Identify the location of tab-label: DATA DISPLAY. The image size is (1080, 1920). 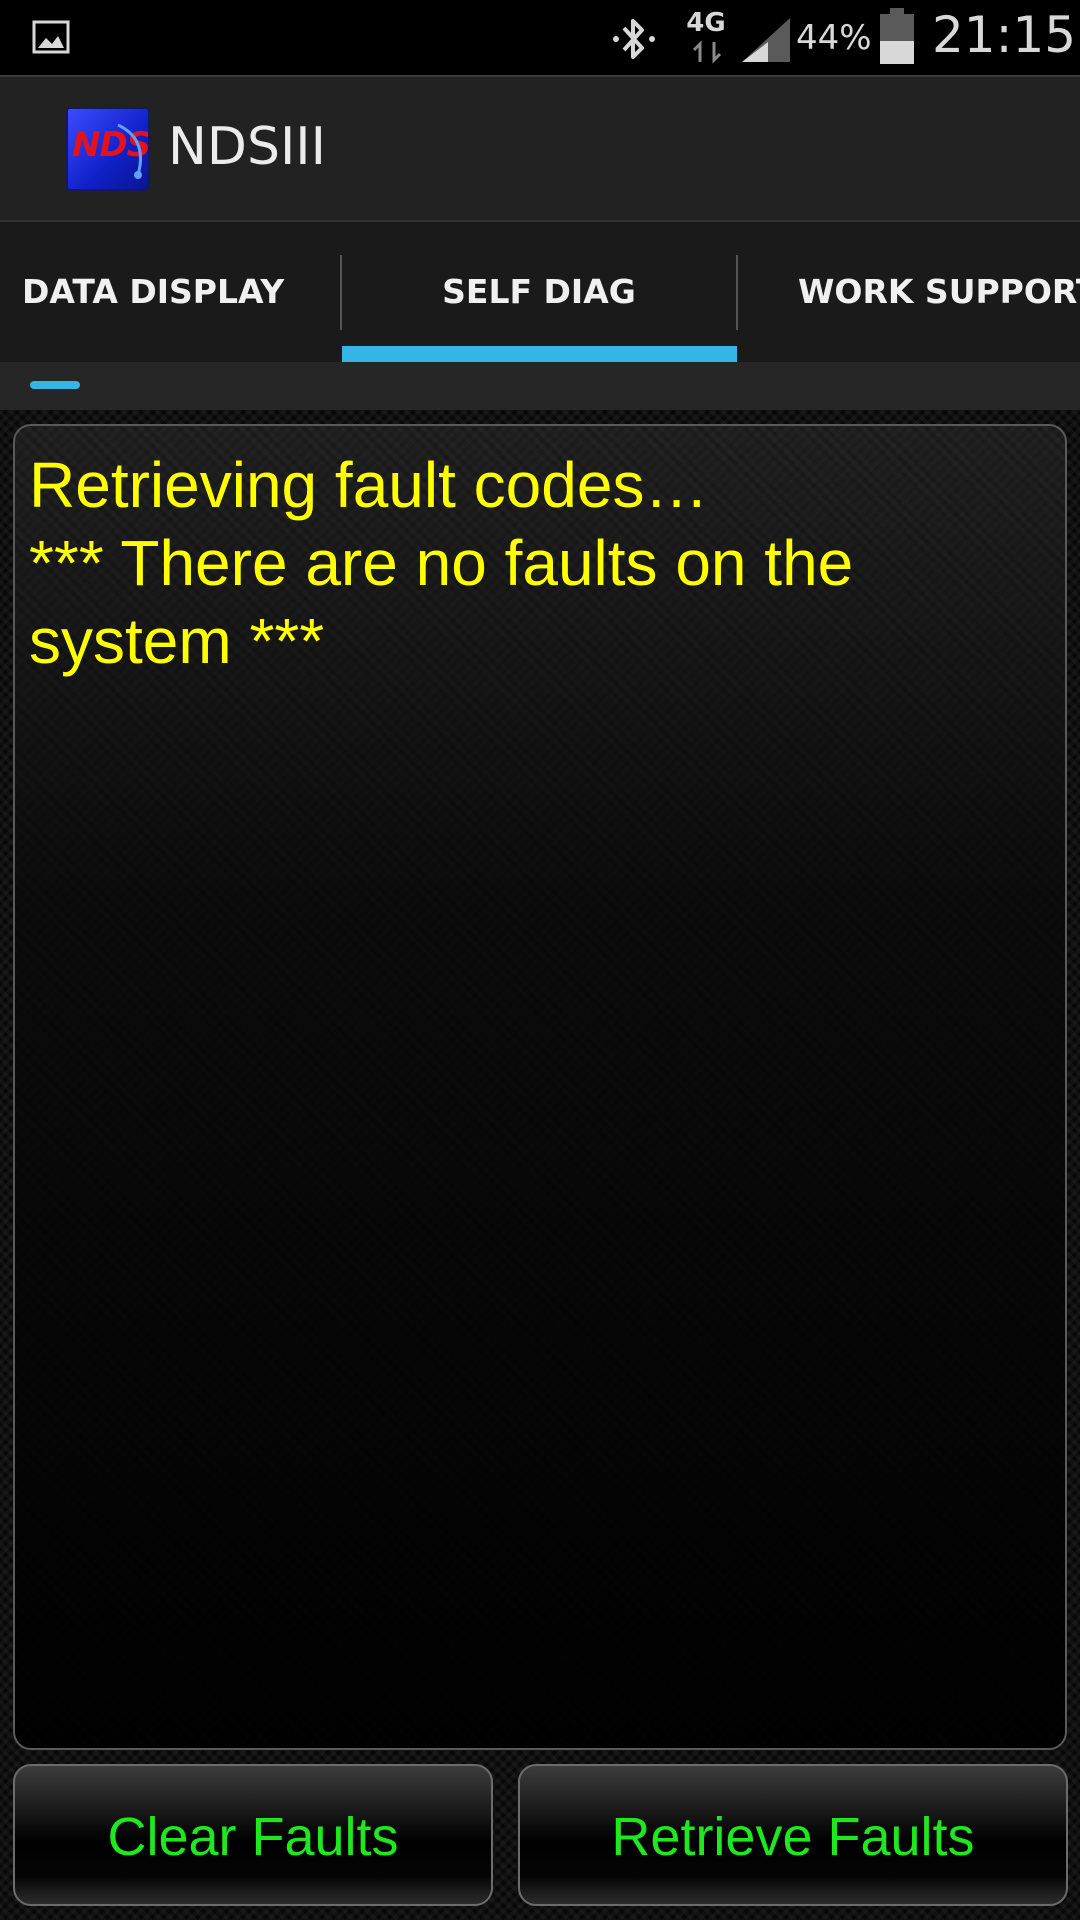
(153, 291).